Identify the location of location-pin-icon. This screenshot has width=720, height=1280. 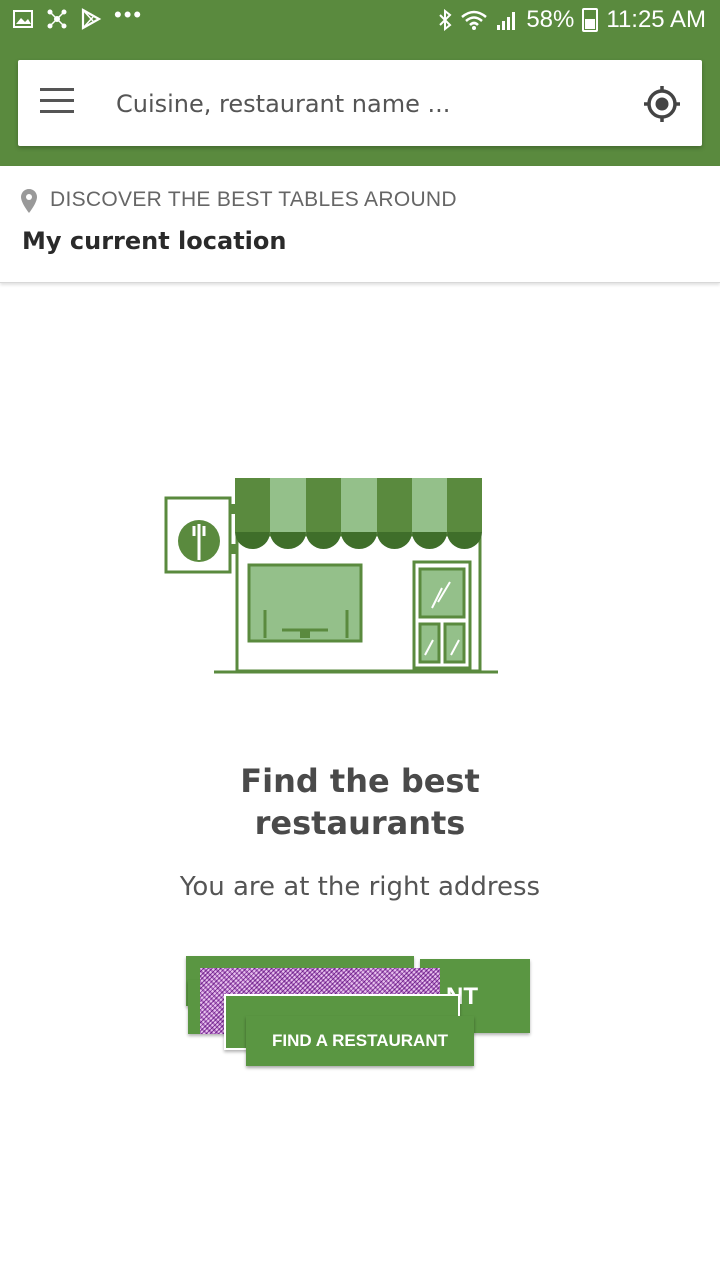
(29, 201).